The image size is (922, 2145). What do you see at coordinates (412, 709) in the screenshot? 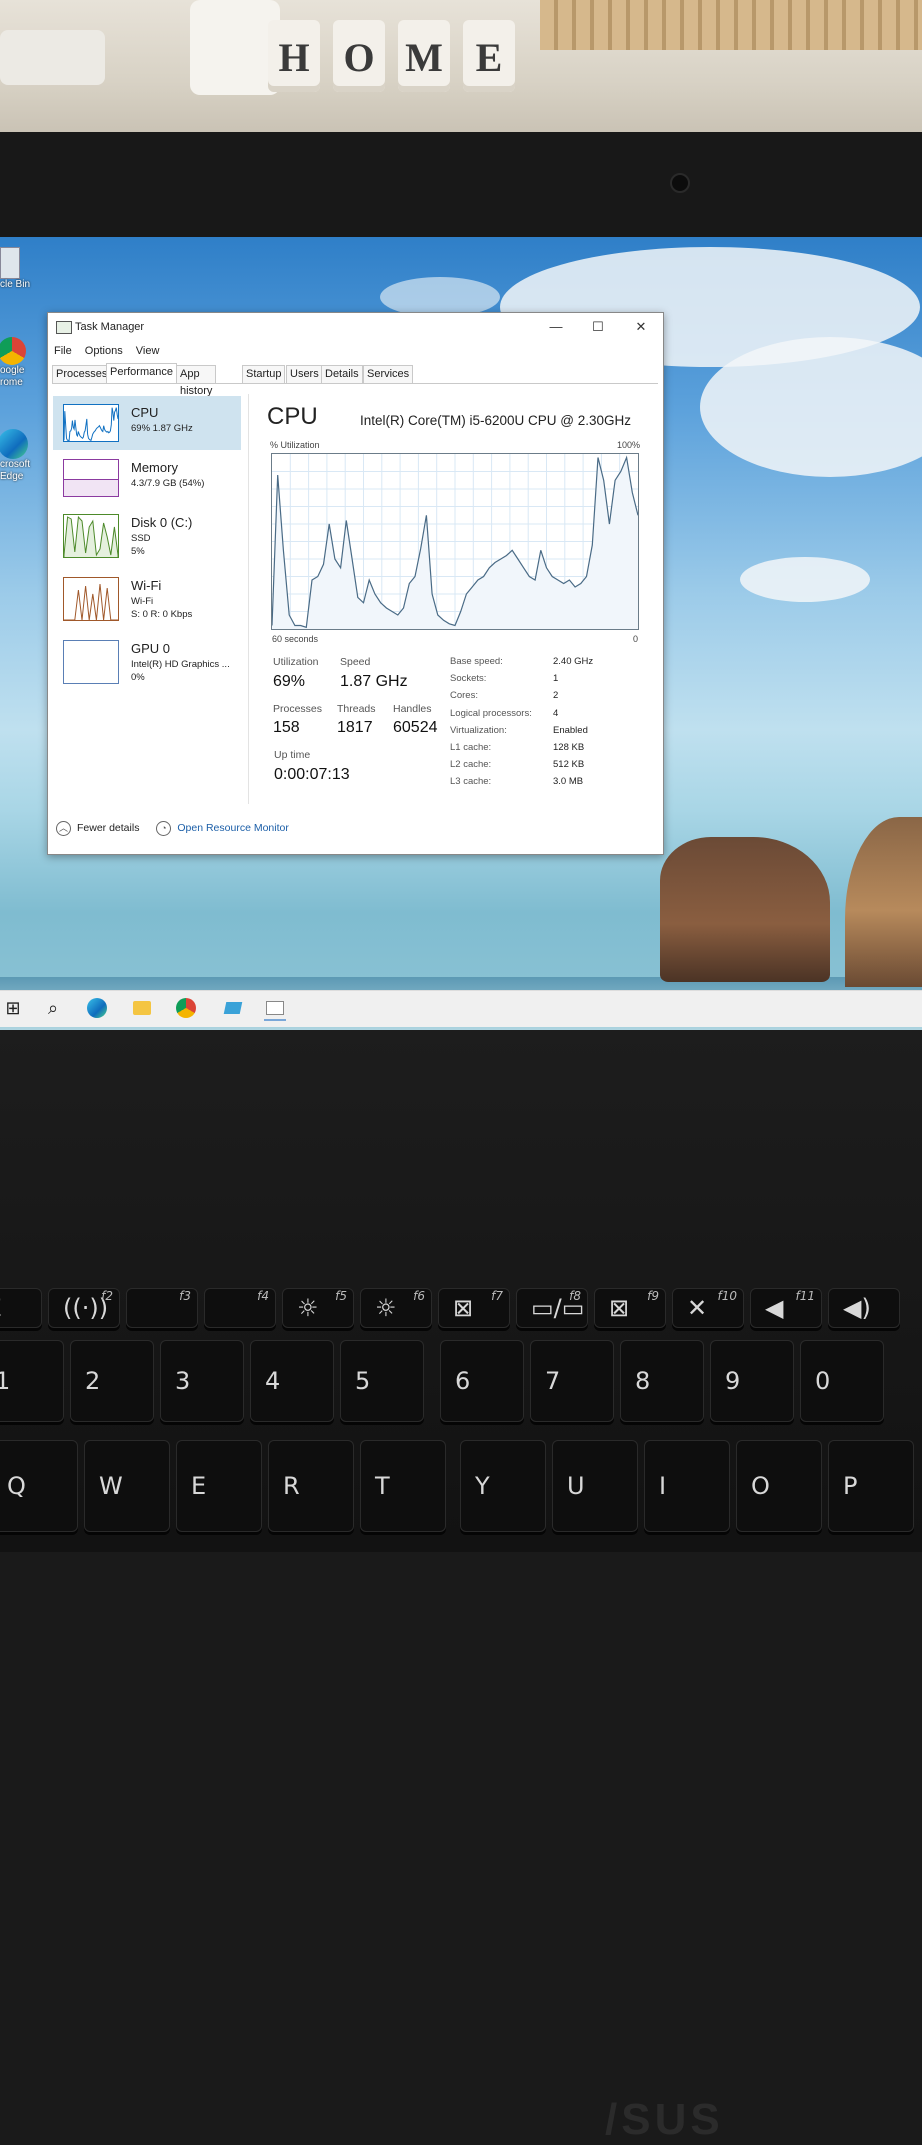
I see `handles-label: Handles` at bounding box center [412, 709].